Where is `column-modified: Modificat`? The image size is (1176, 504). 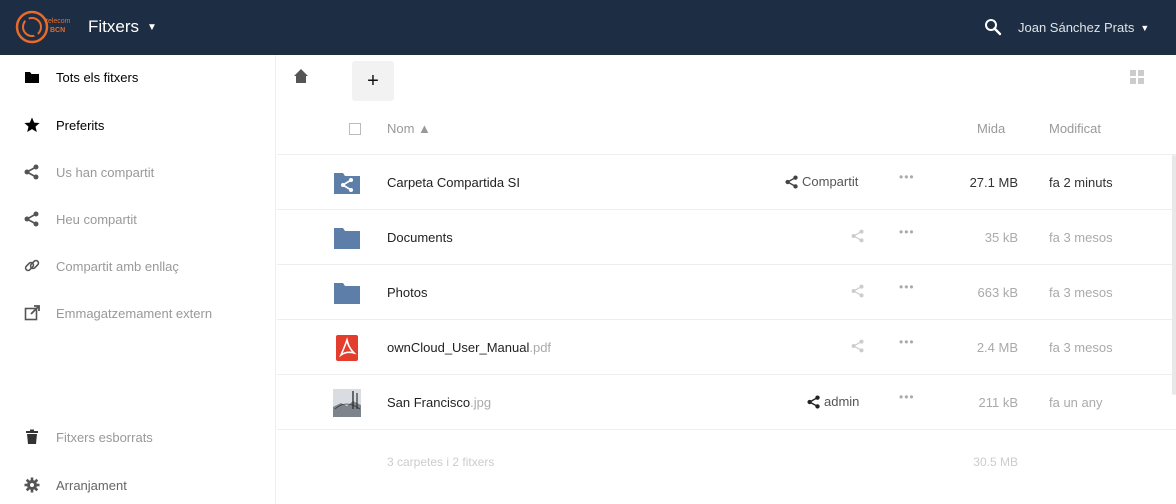 column-modified: Modificat is located at coordinates (1075, 128).